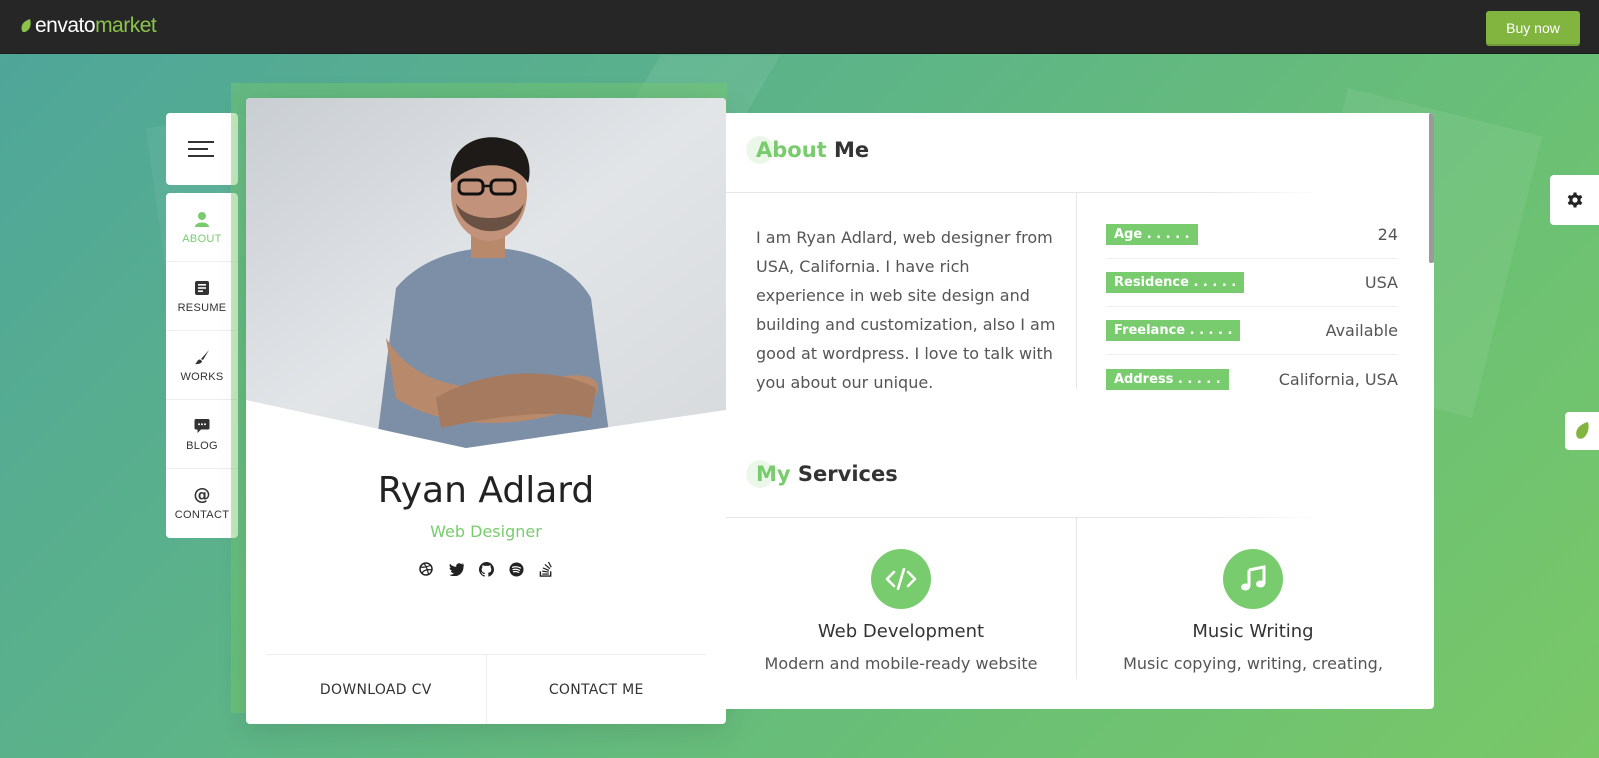 The height and width of the screenshot is (758, 1599). Describe the element at coordinates (202, 376) in the screenshot. I see `nav-label: WORKS` at that location.